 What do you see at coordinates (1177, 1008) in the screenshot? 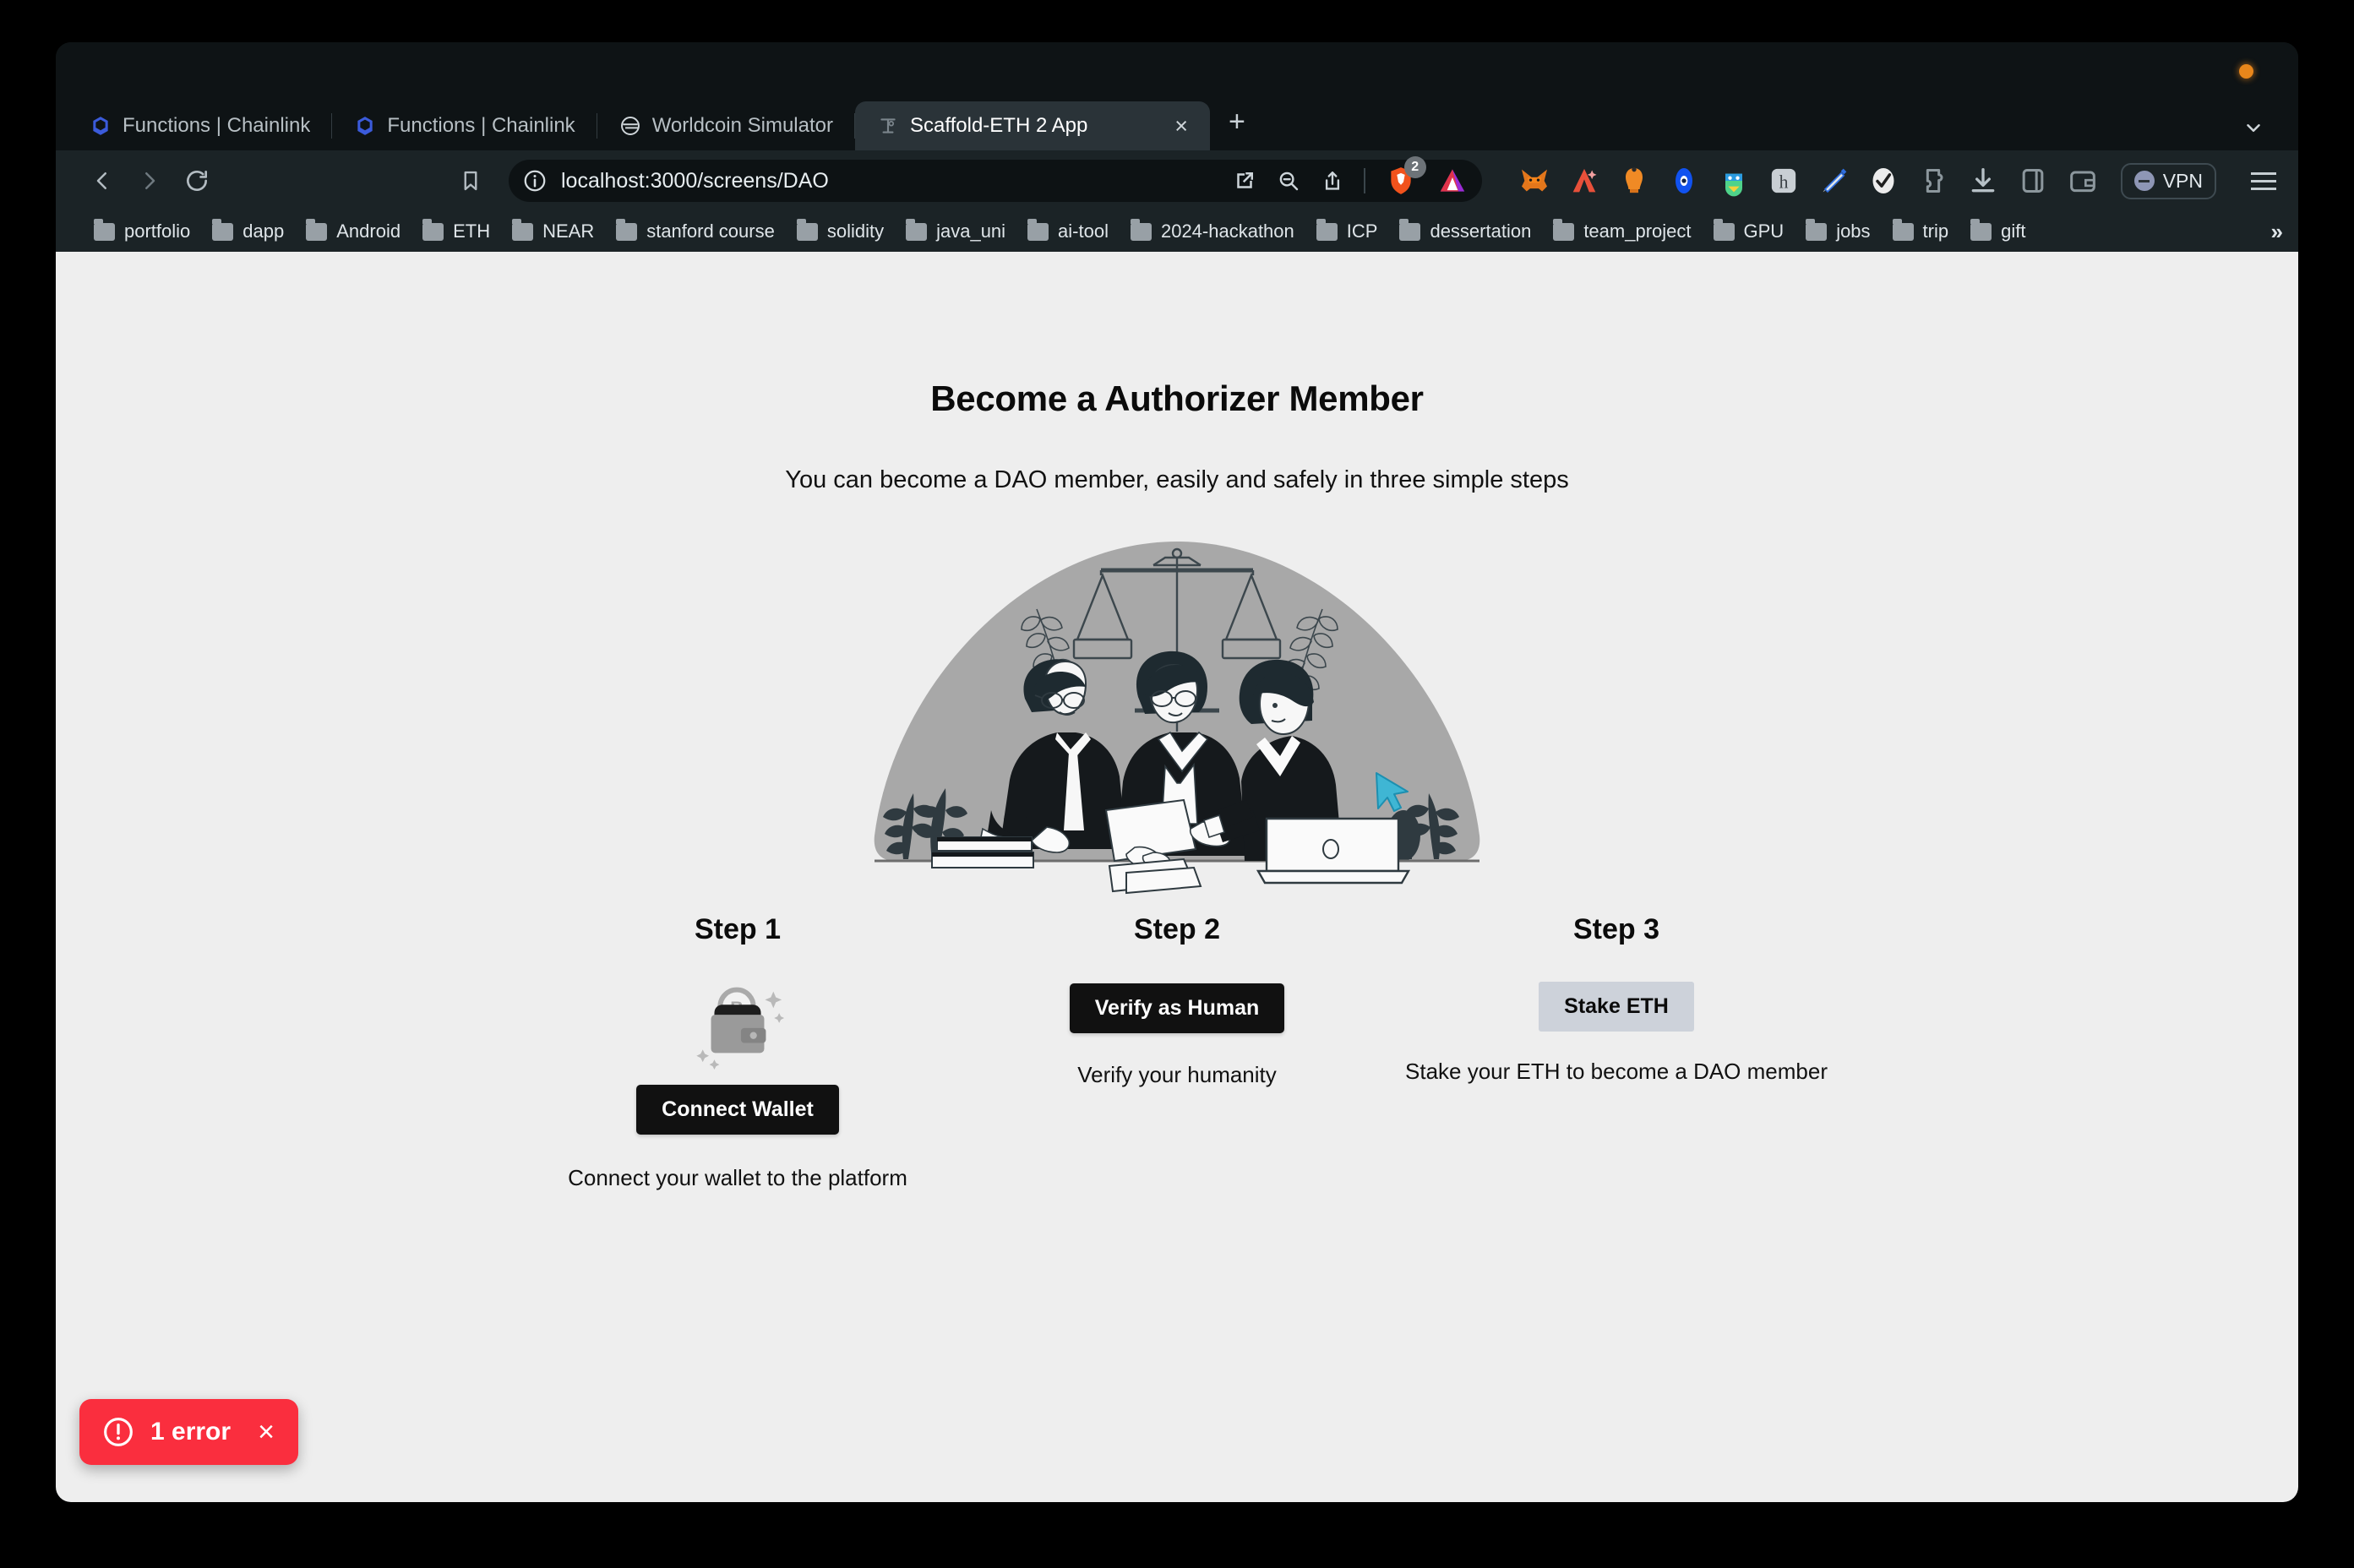
I see `verify-as-human-button: Verify as Human` at bounding box center [1177, 1008].